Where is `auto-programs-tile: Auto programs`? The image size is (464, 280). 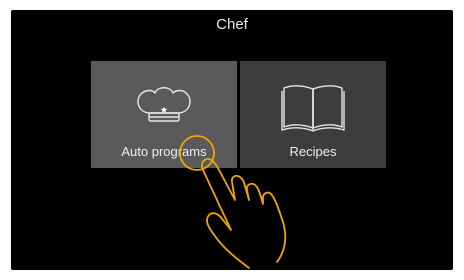
auto-programs-tile: Auto programs is located at coordinates (164, 114).